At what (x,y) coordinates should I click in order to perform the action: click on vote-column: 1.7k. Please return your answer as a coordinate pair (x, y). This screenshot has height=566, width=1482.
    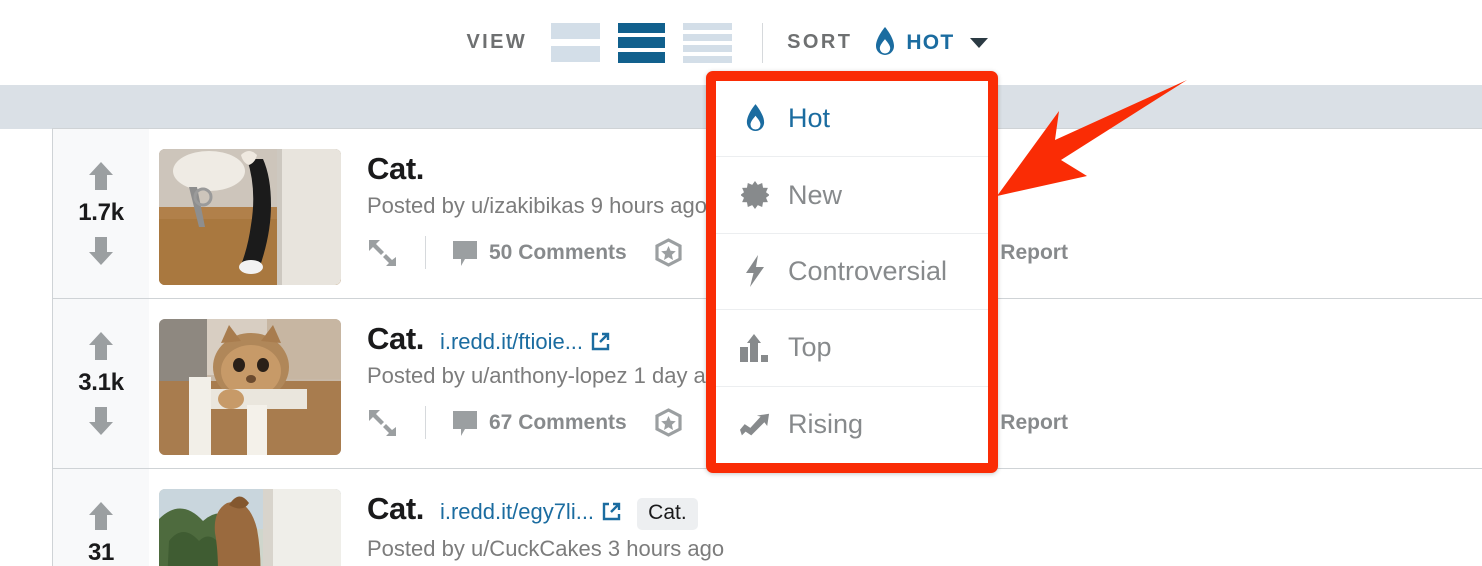
    Looking at the image, I should click on (101, 213).